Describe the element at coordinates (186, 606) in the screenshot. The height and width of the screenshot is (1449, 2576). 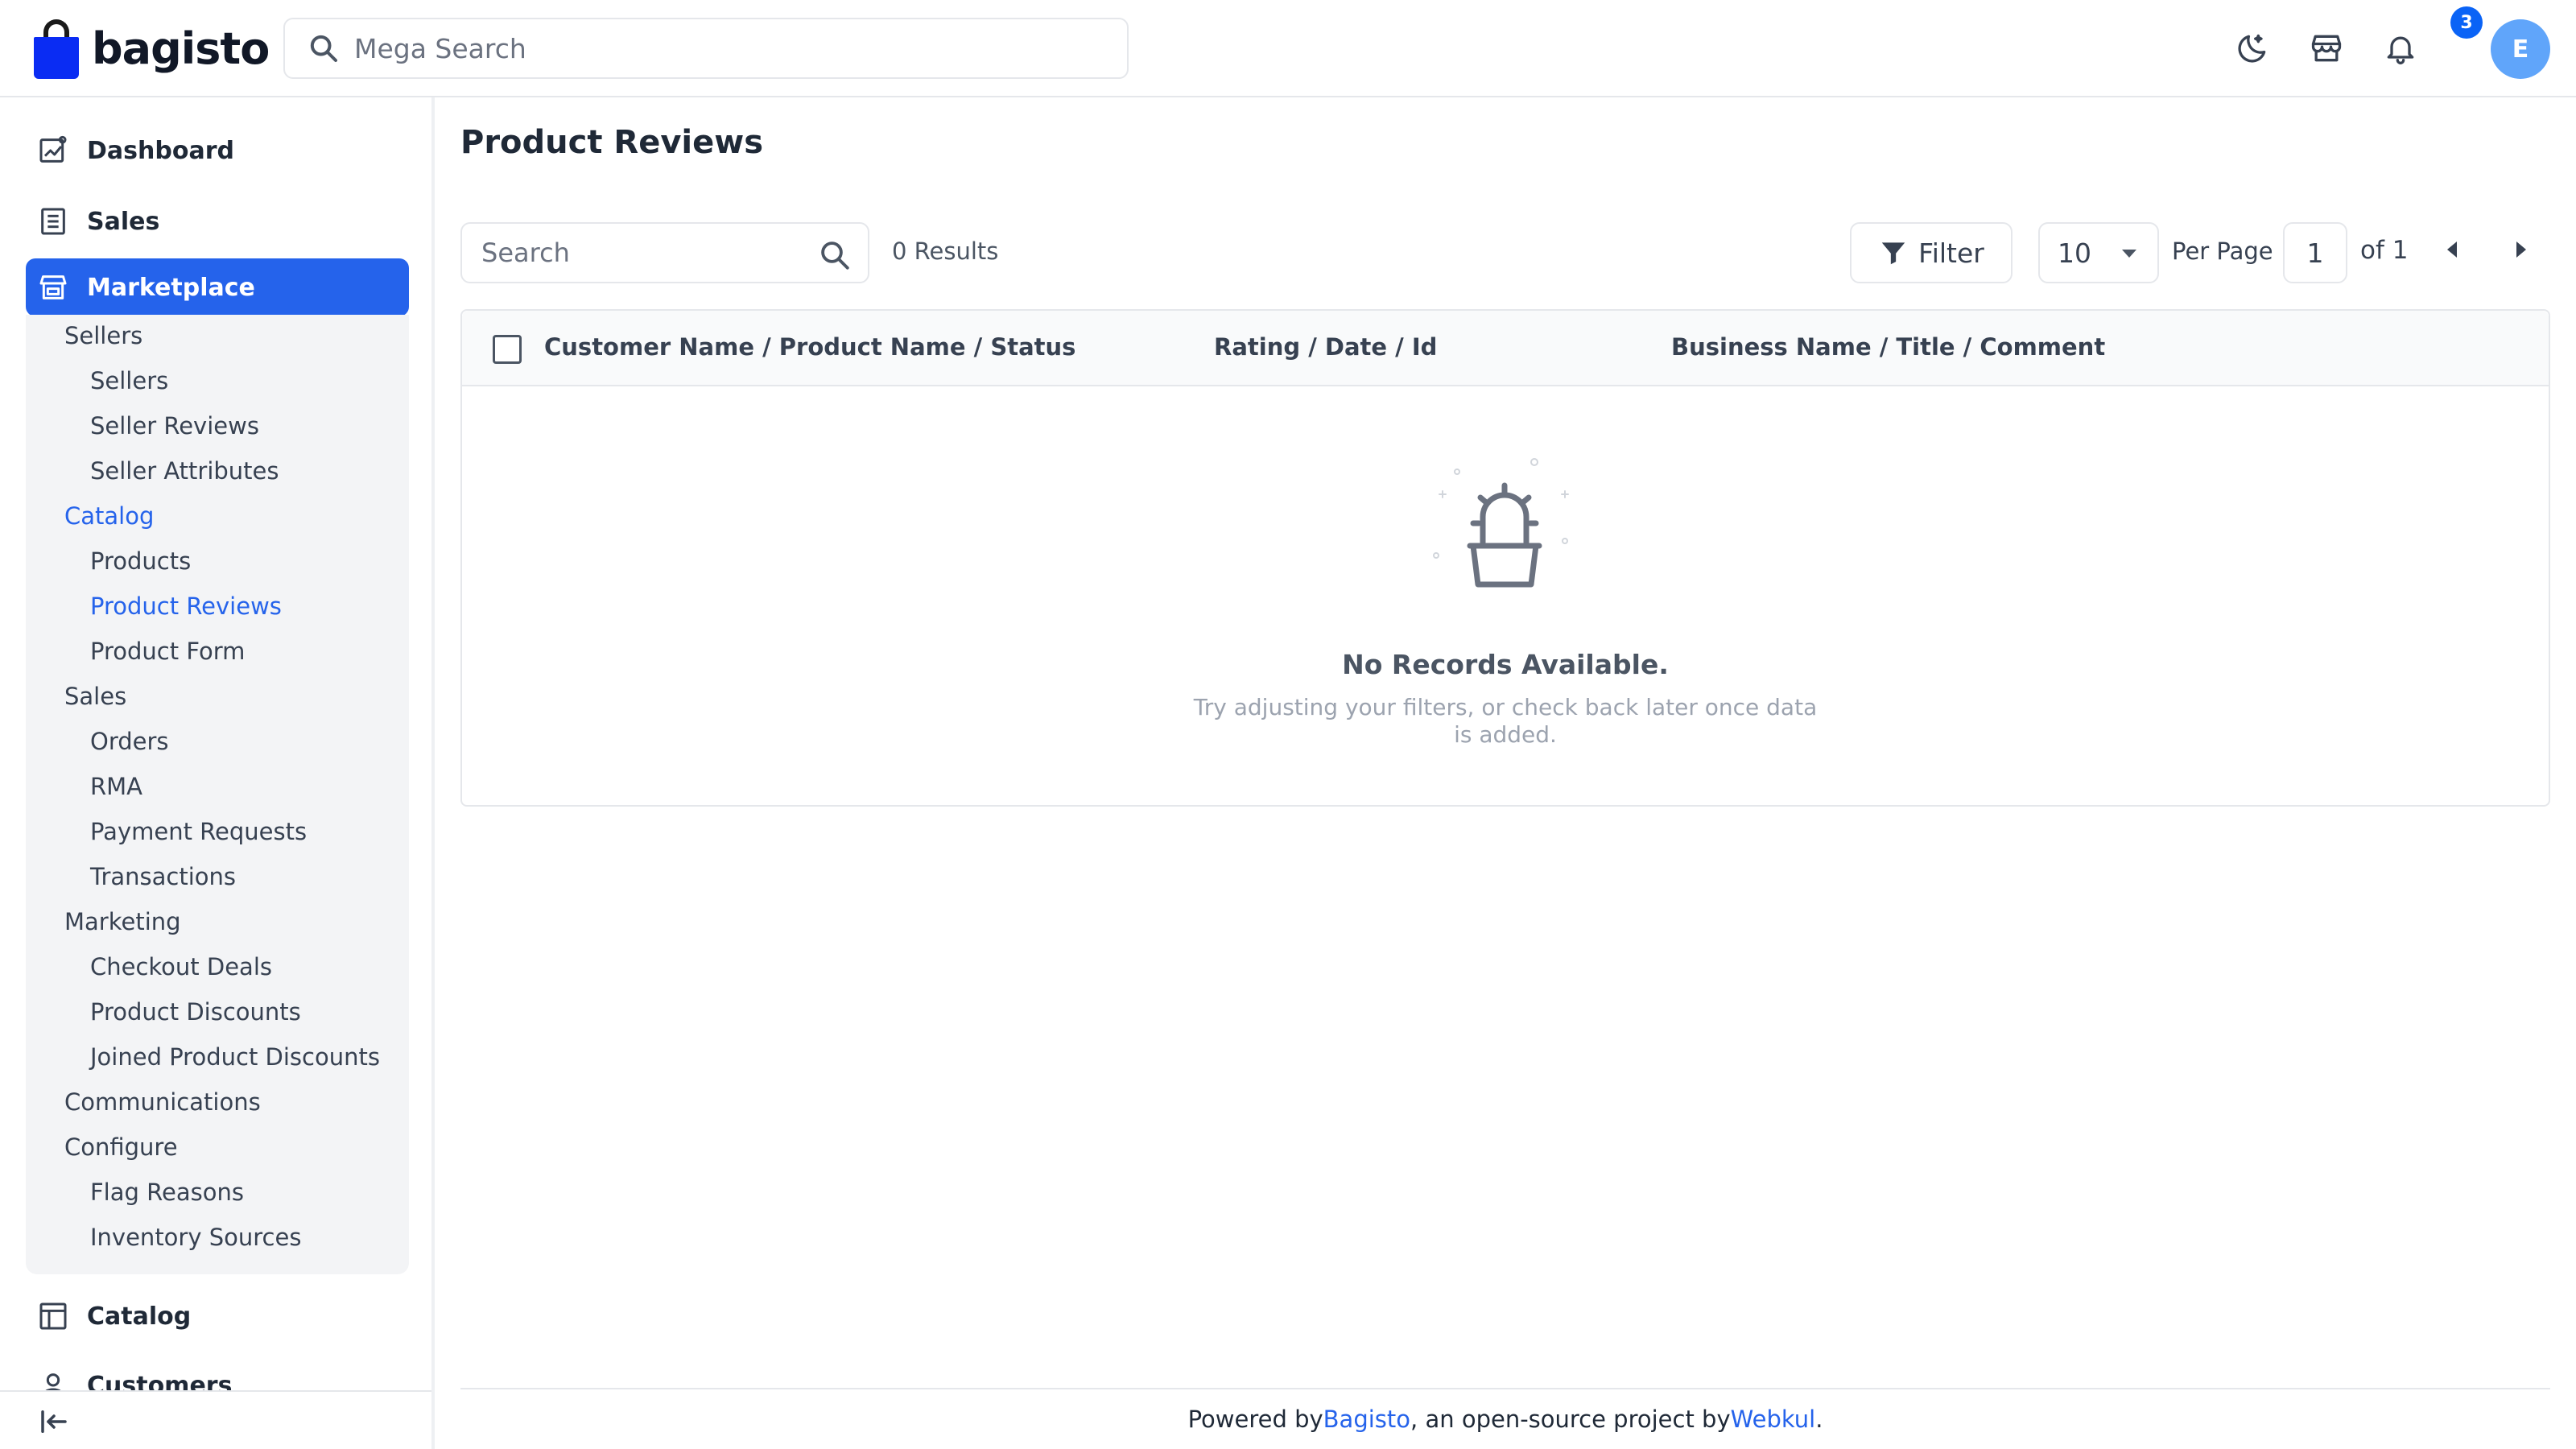
I see `submenu-product-reviews: Product Reviews` at that location.